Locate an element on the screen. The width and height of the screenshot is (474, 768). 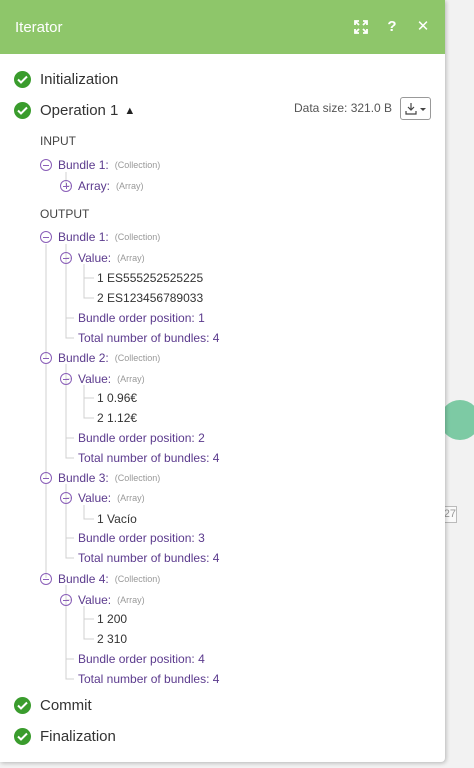
stage-finalization: Finalization is located at coordinates (65, 736).